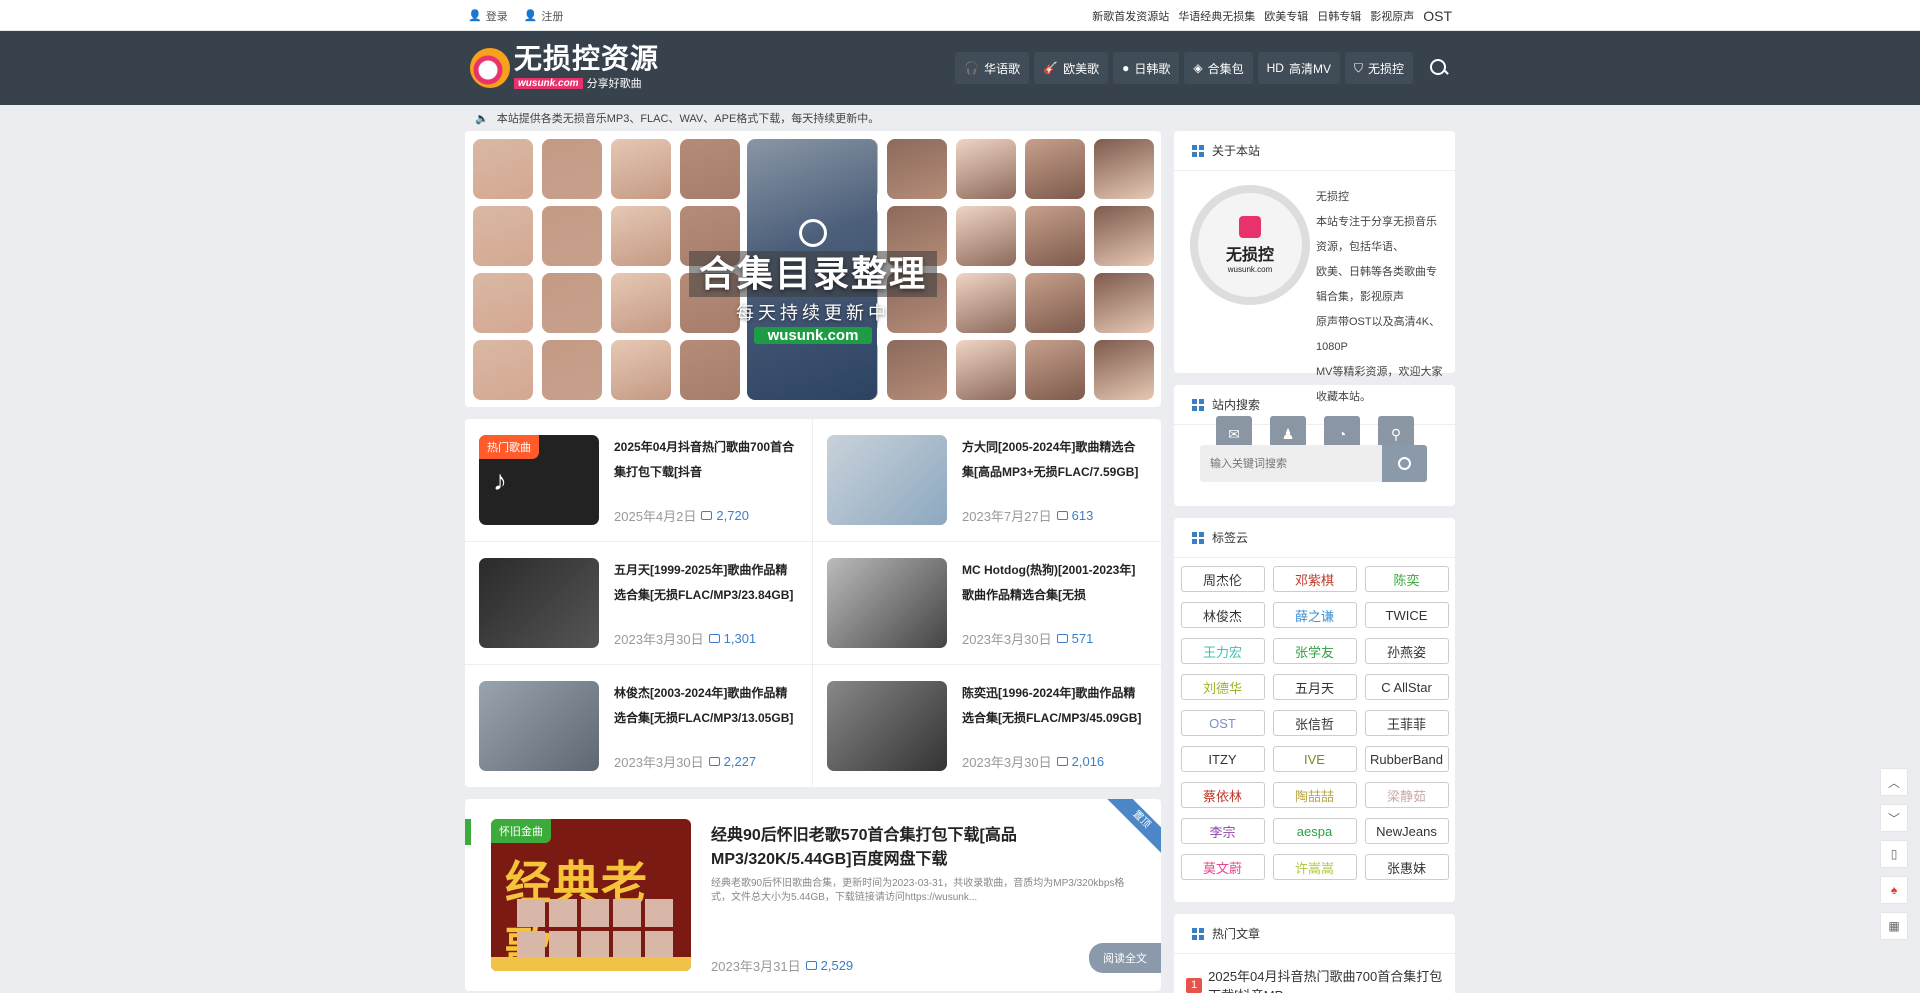 The image size is (1920, 993). What do you see at coordinates (1133, 827) in the screenshot?
I see `pinned-label: 置顶` at bounding box center [1133, 827].